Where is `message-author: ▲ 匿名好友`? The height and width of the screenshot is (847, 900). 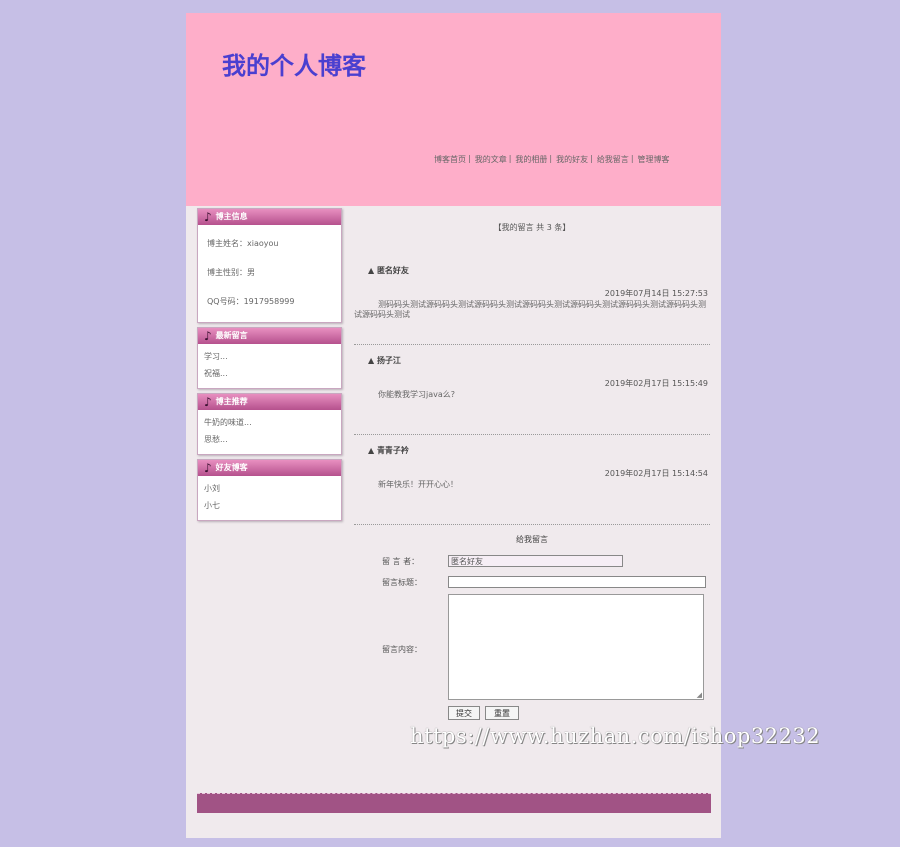
message-author: ▲ 匿名好友 is located at coordinates (388, 270).